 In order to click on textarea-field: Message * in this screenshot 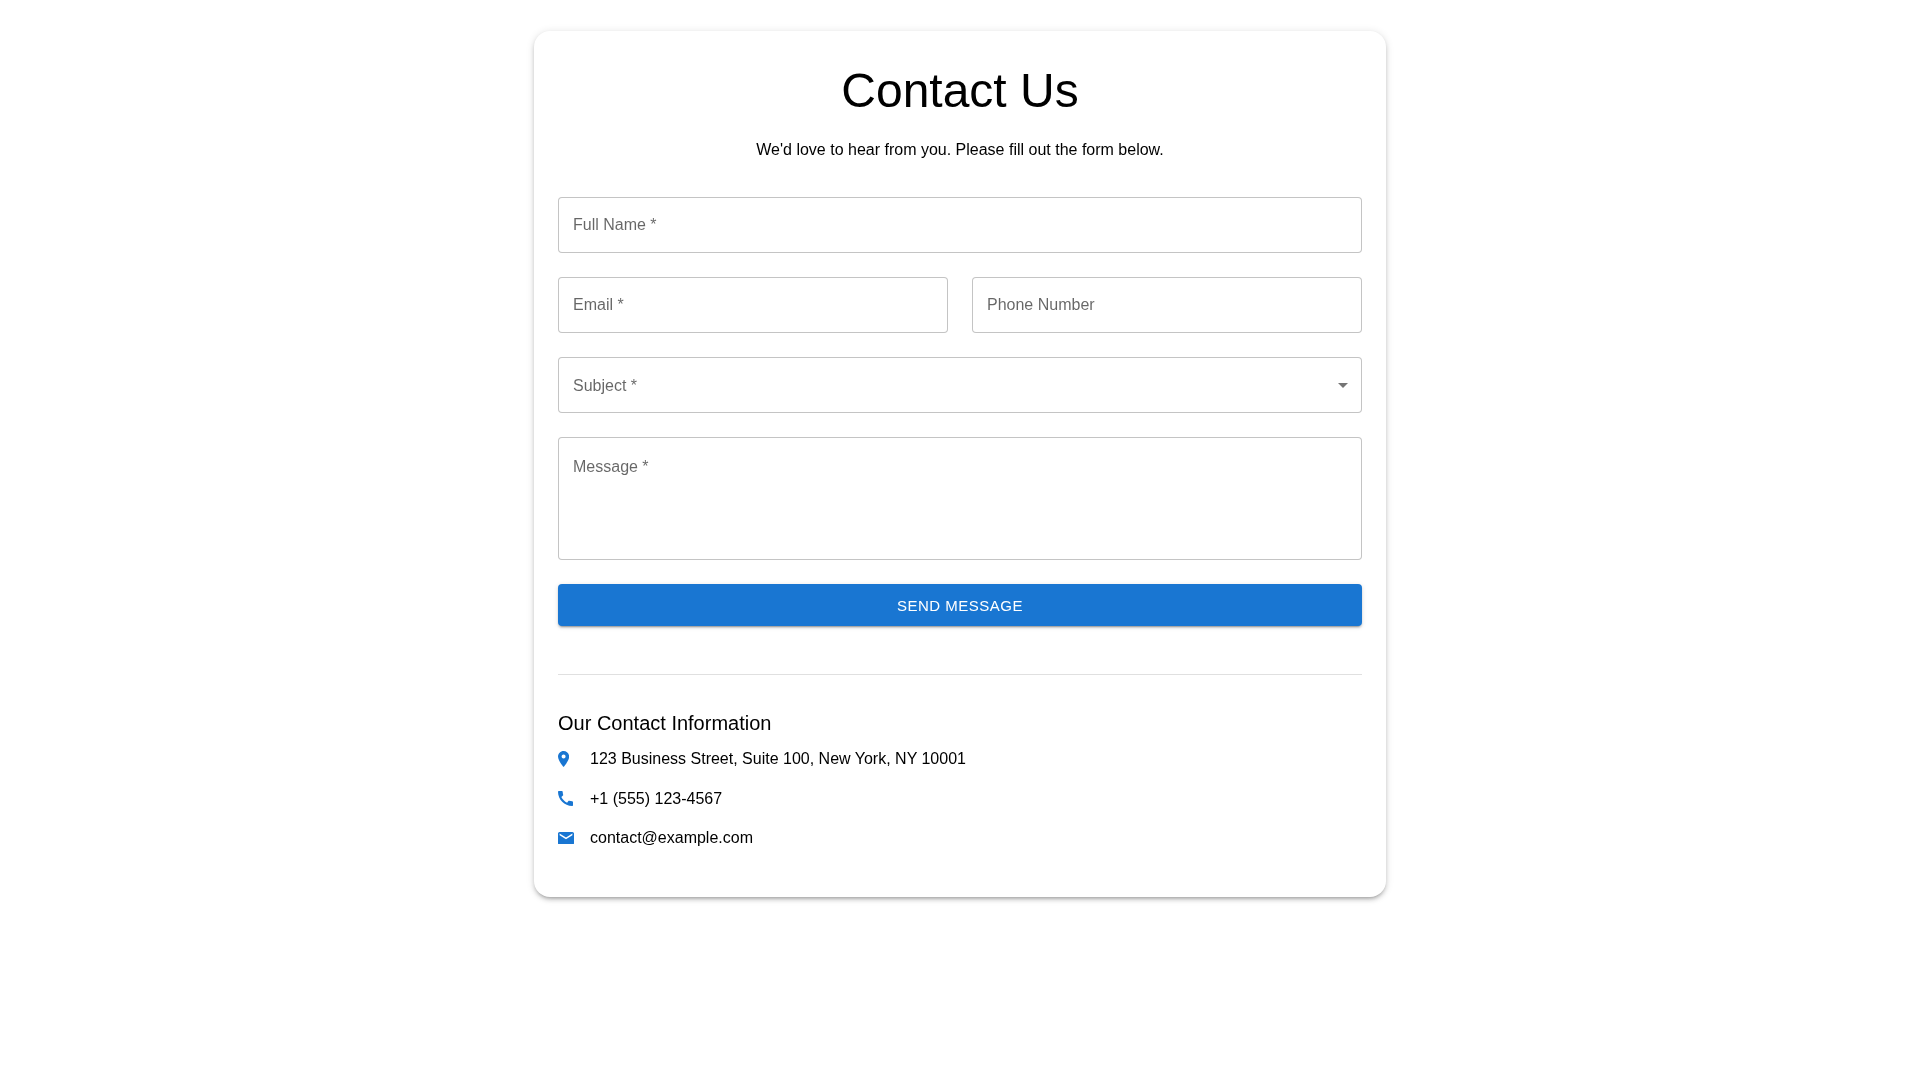, I will do `click(960, 498)`.